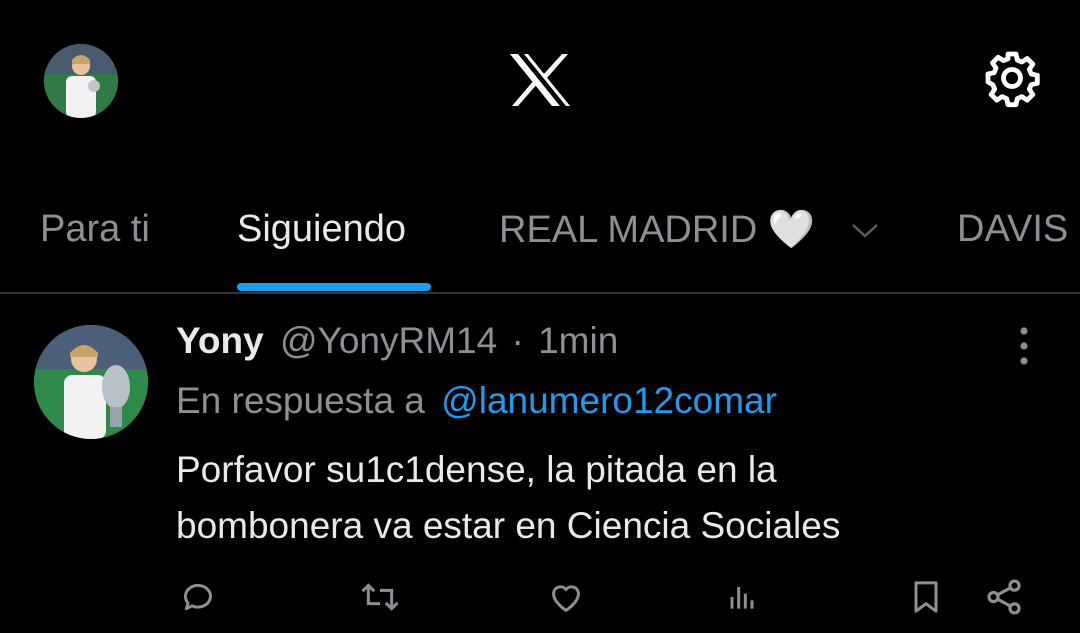  I want to click on reply-context: En respuesta a @lanumero12comar, so click(476, 401).